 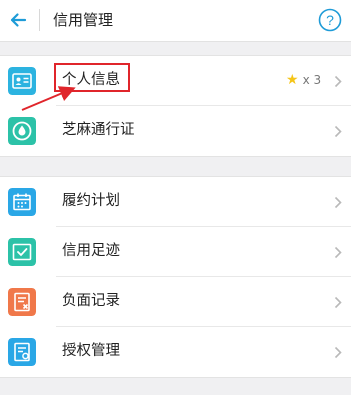 What do you see at coordinates (312, 80) in the screenshot?
I see `star-count: x 3` at bounding box center [312, 80].